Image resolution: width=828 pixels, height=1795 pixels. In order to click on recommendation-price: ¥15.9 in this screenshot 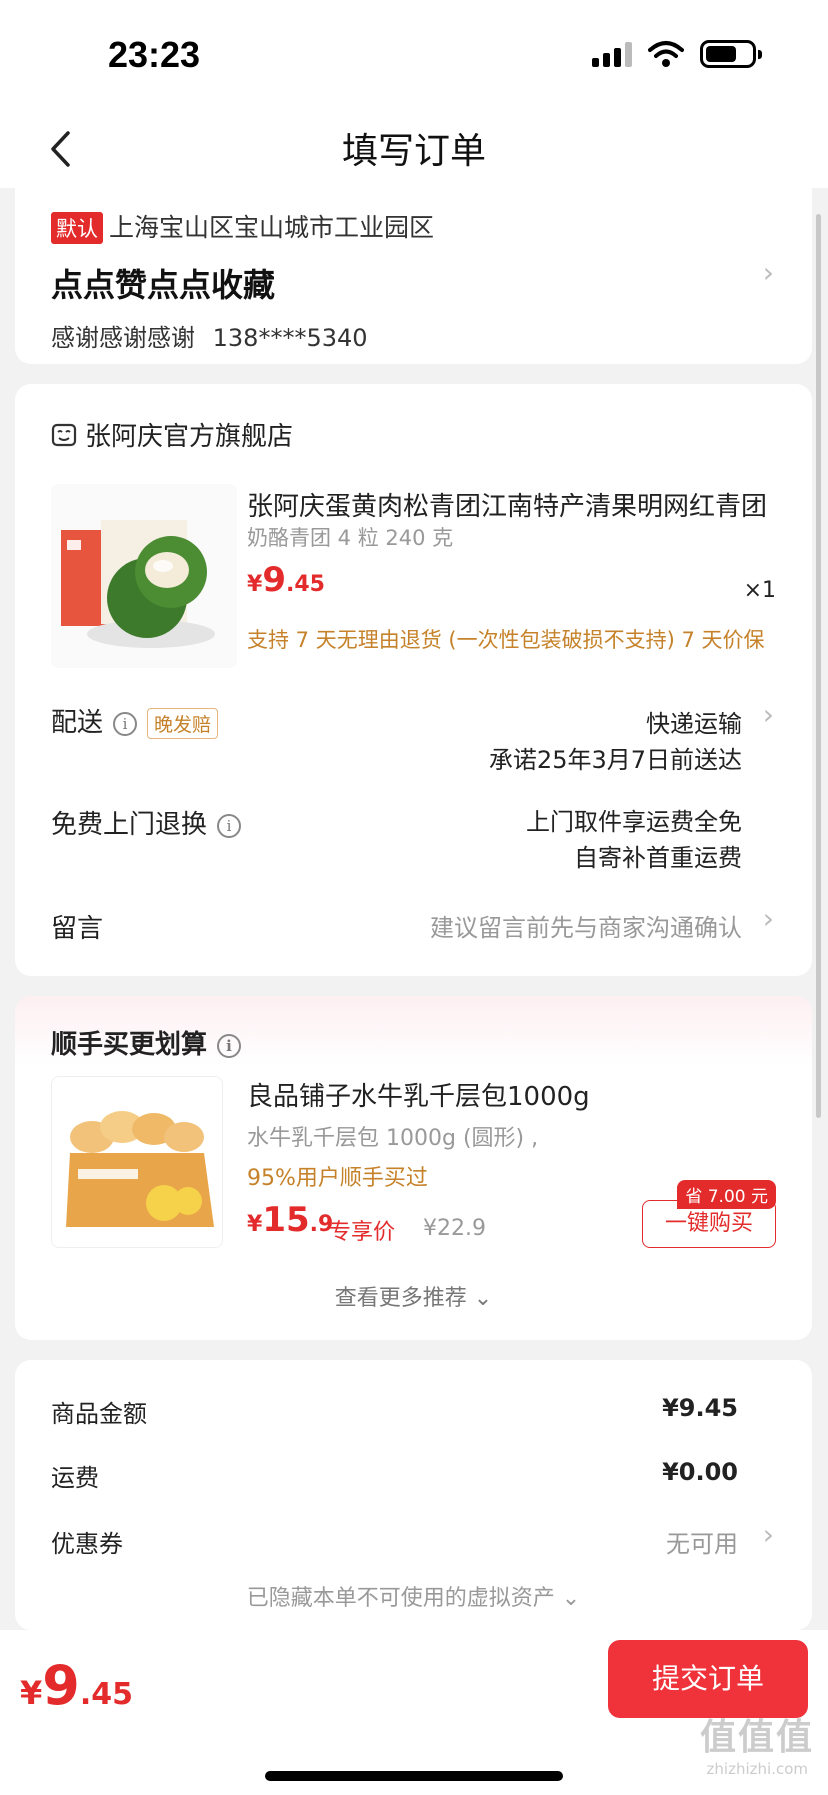, I will do `click(290, 1220)`.